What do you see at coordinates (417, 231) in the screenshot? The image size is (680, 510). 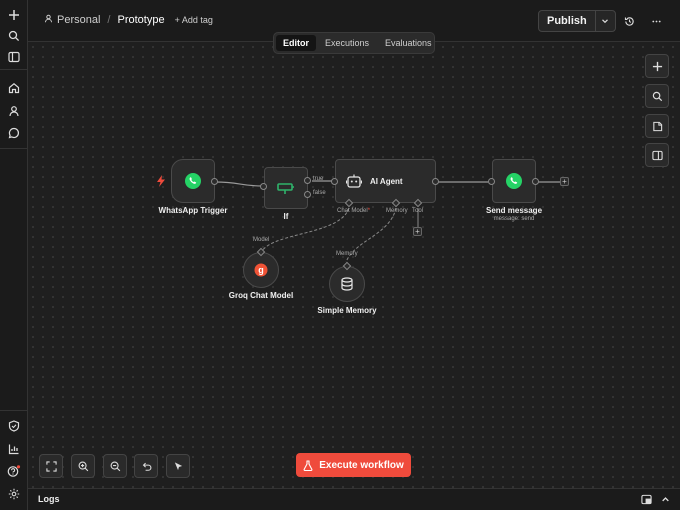 I see `add-tool-button: +` at bounding box center [417, 231].